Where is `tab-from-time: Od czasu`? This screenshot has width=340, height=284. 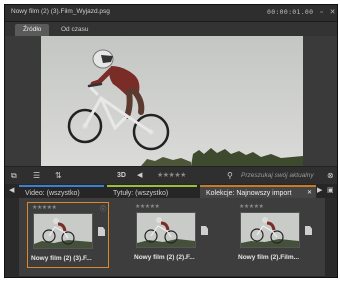
tab-from-time: Od czasu is located at coordinates (74, 30).